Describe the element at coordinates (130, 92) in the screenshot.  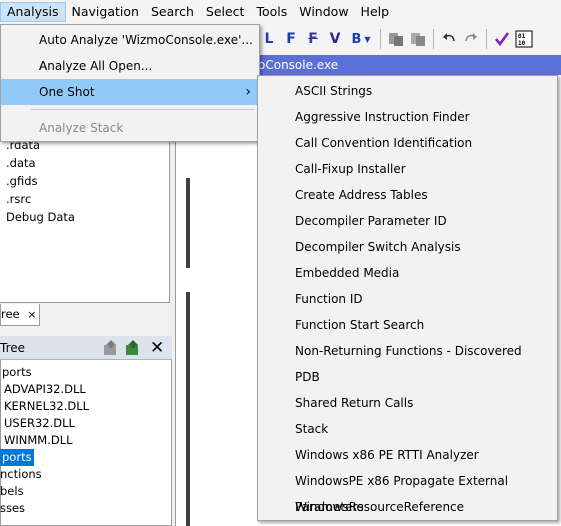
I see `menu-item-one-shot: One Shot ›` at that location.